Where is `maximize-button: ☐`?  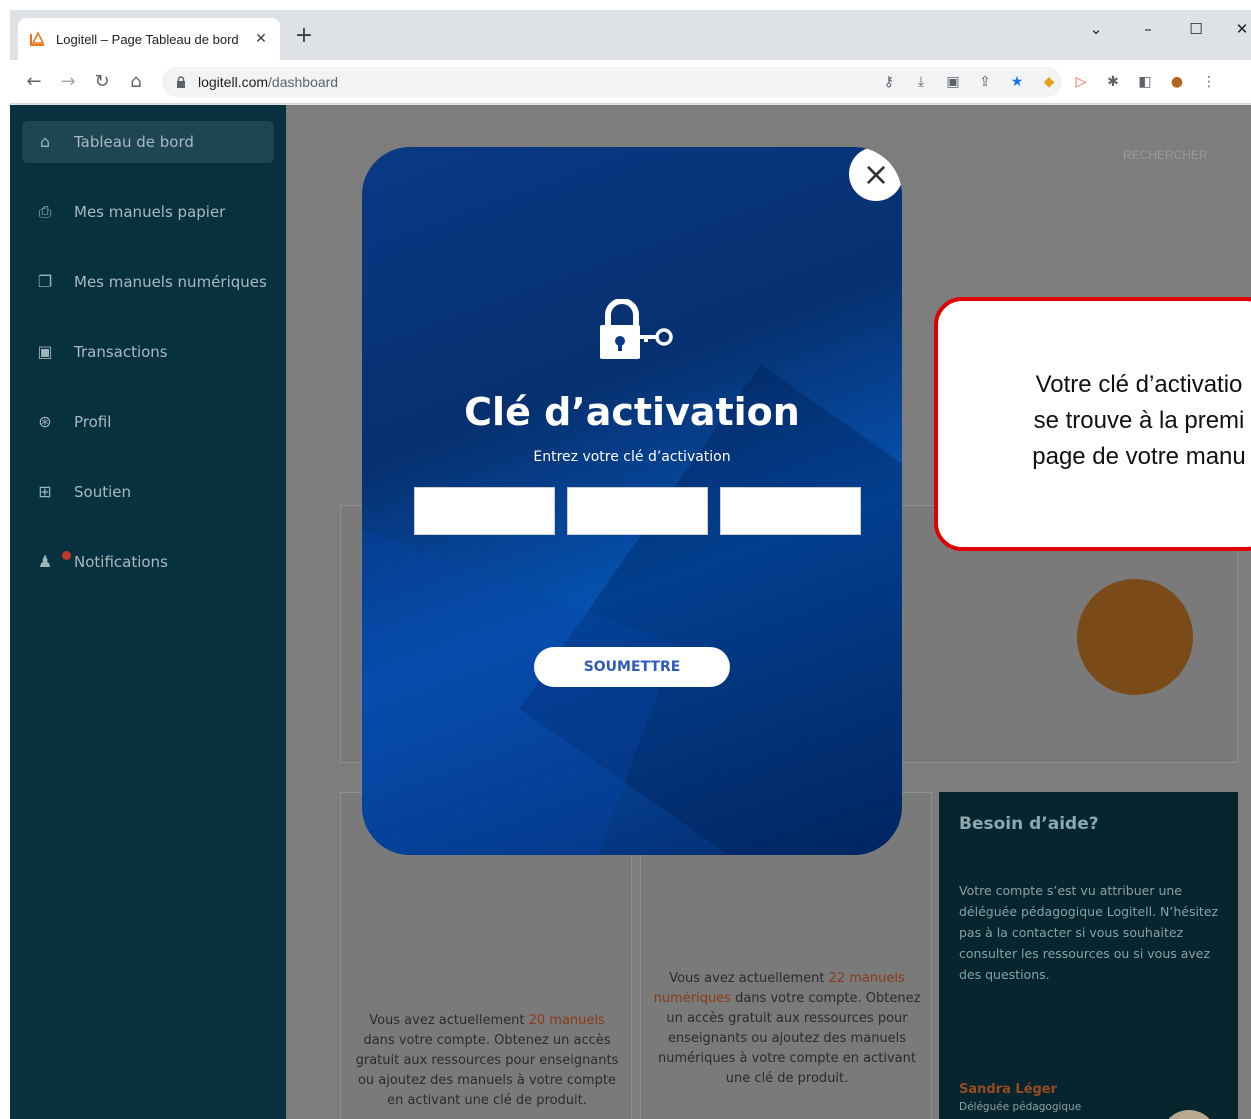
maximize-button: ☐ is located at coordinates (1196, 29).